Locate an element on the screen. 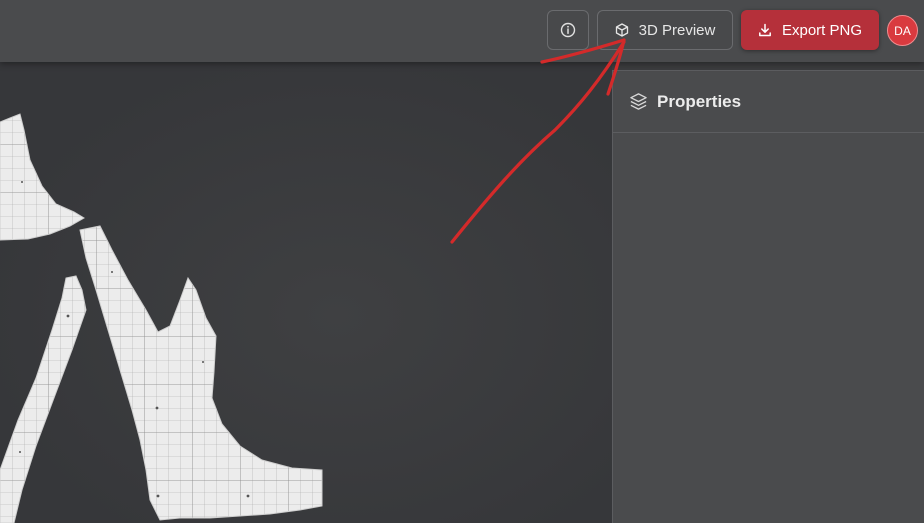 The height and width of the screenshot is (523, 924). 3d-preview-button: 3D Preview is located at coordinates (665, 30).